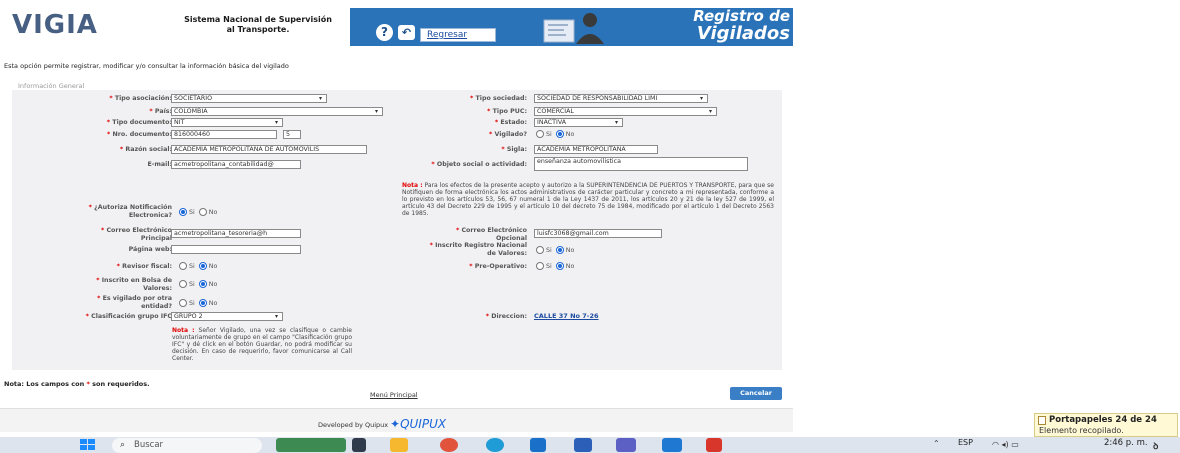  Describe the element at coordinates (353, 425) in the screenshot. I see `footer-text: Developed by Quipux` at that location.